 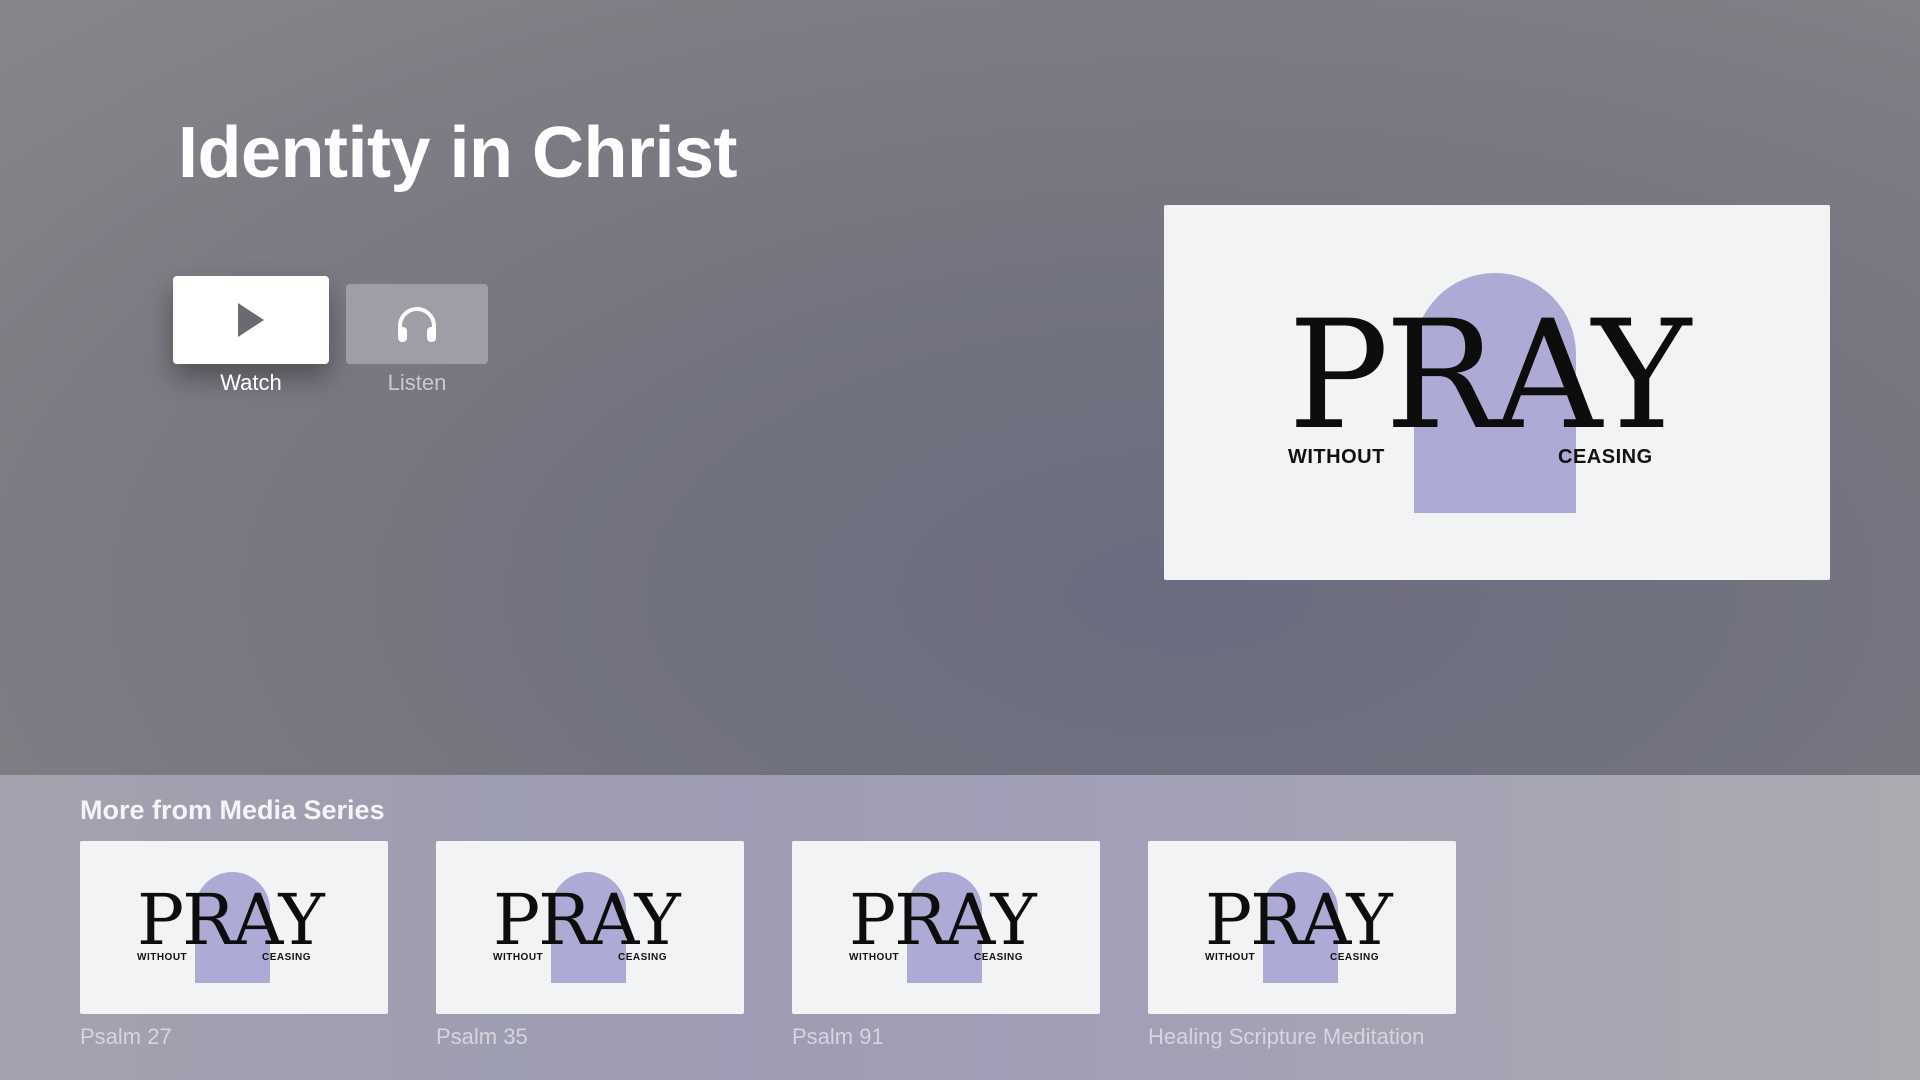 What do you see at coordinates (232, 810) in the screenshot?
I see `shelf-heading: More from Media Series` at bounding box center [232, 810].